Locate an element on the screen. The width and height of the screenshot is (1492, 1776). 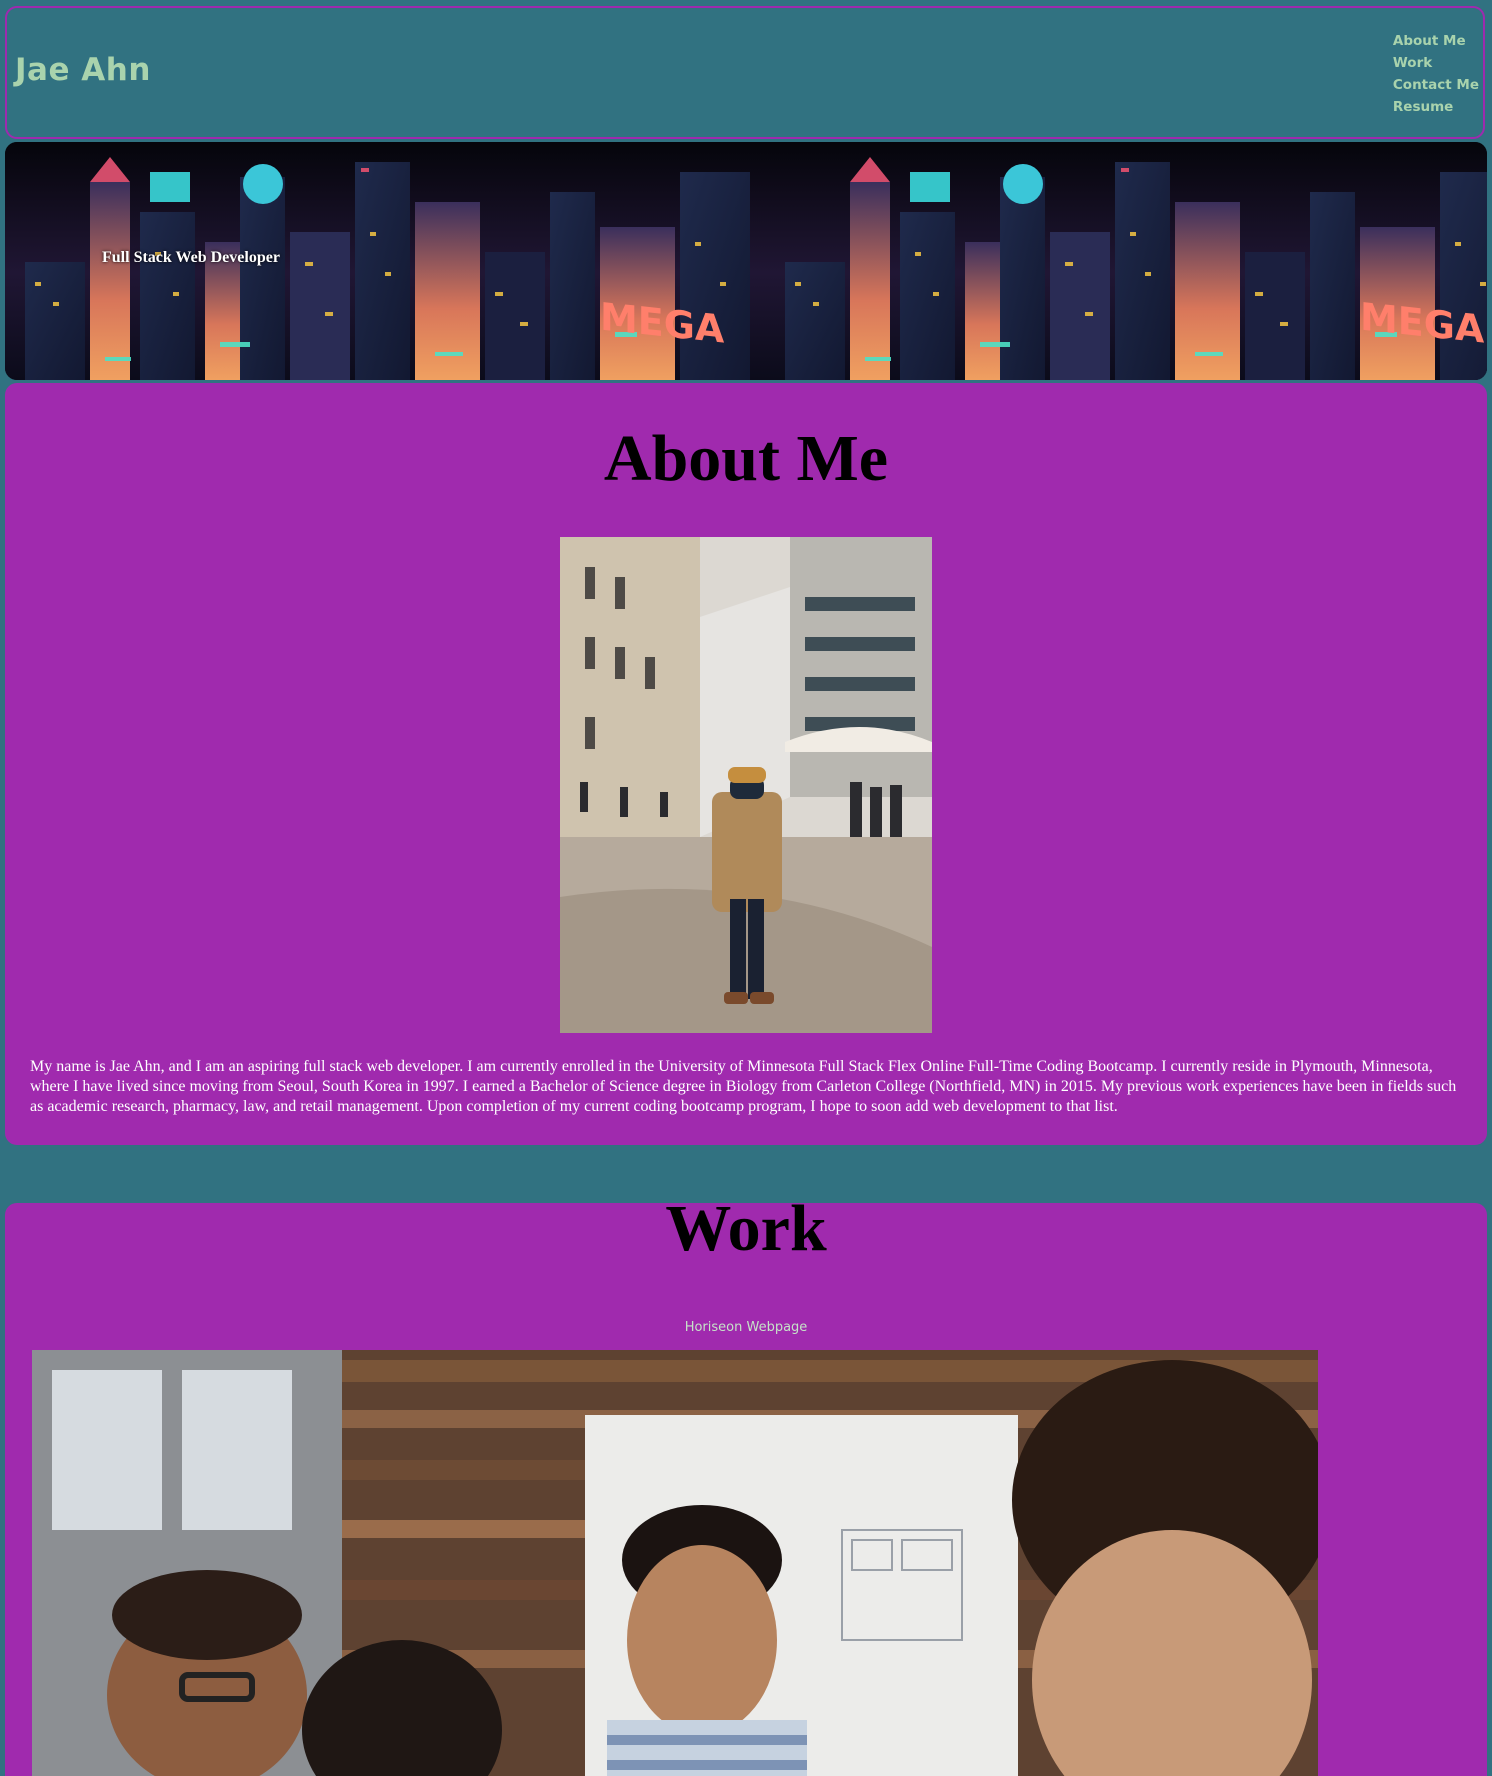
nav-link-work: Work is located at coordinates (1436, 63).